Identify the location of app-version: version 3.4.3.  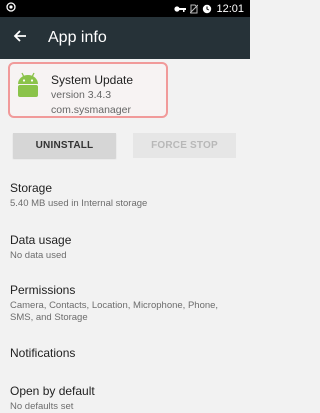
(81, 95).